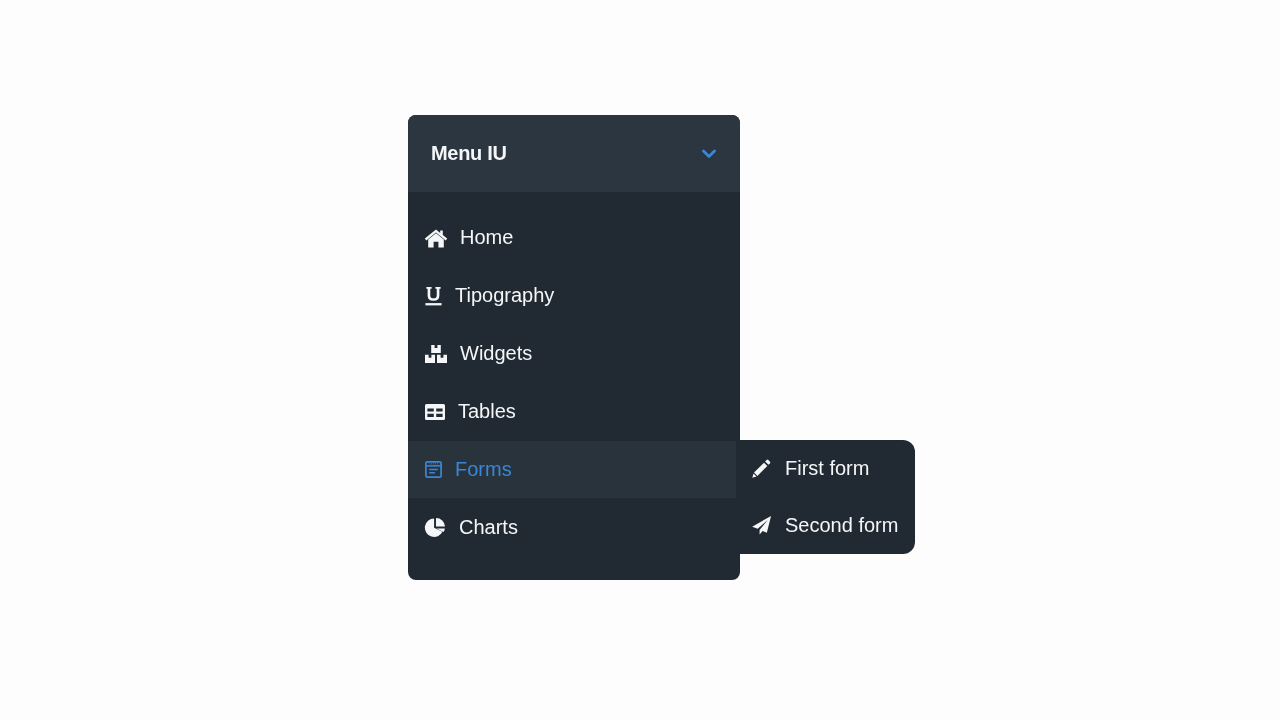 The height and width of the screenshot is (720, 1280). What do you see at coordinates (572, 353) in the screenshot?
I see `menu-item: Widgets` at bounding box center [572, 353].